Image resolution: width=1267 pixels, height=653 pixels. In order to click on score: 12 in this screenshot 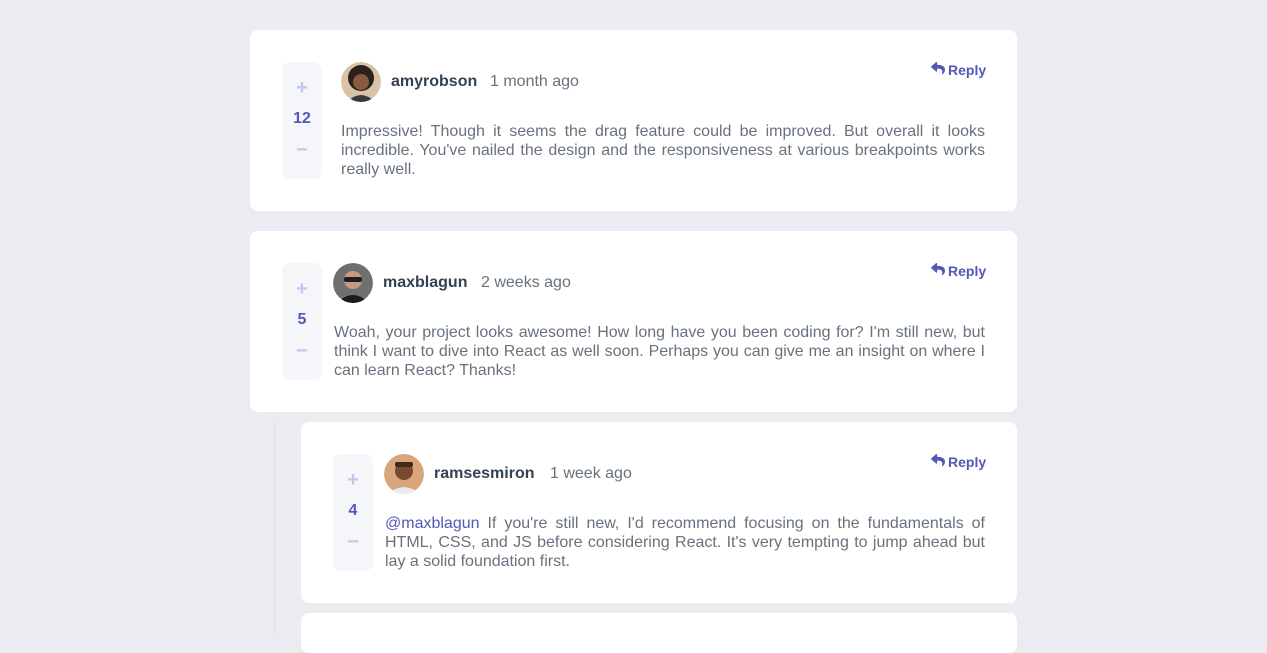, I will do `click(302, 118)`.